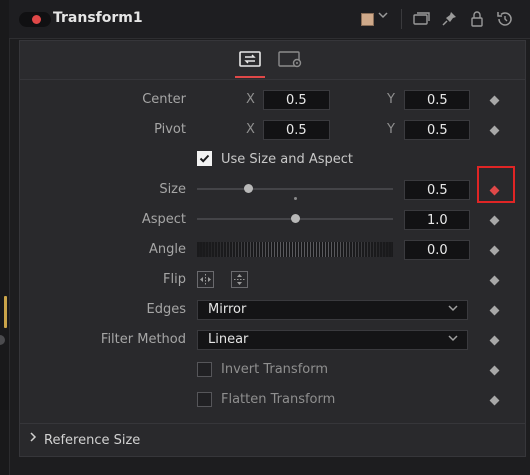 This screenshot has width=530, height=475. I want to click on angle-label: Angle, so click(167, 249).